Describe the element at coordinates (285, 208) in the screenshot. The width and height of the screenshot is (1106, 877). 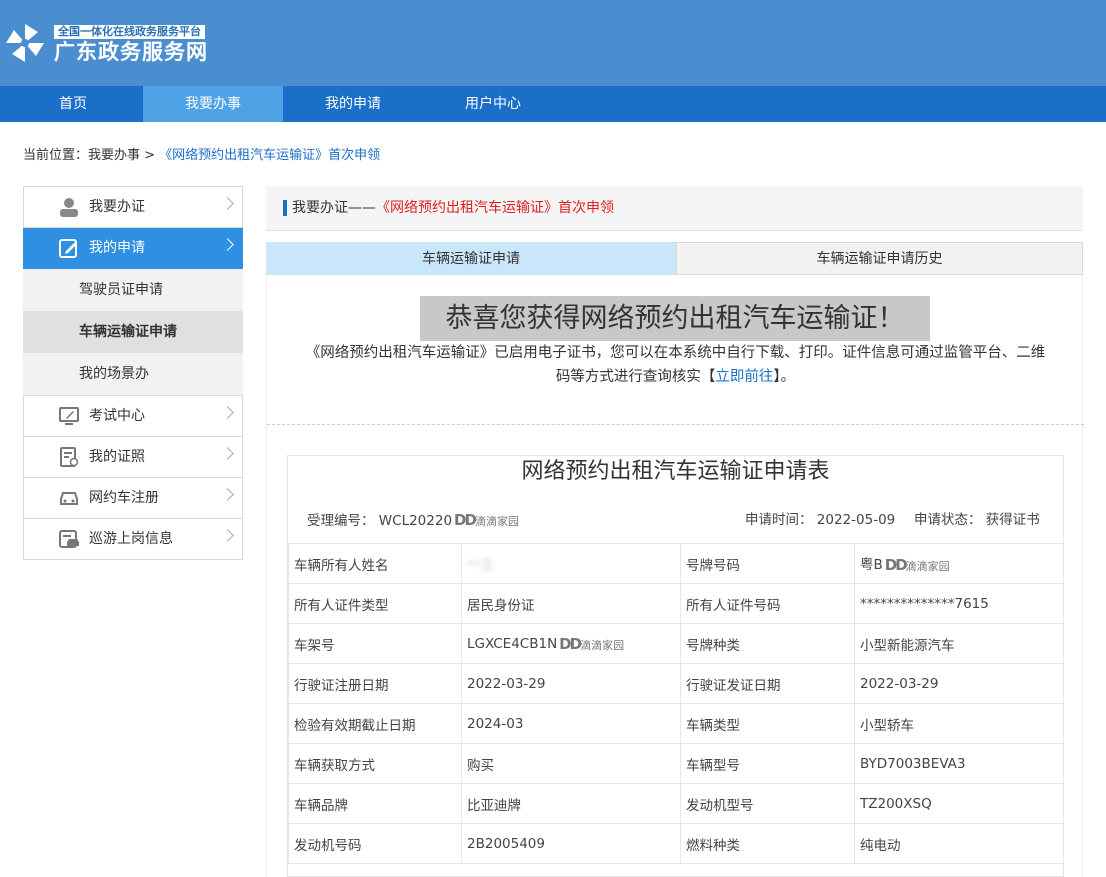
I see `heading-accent-bar` at that location.